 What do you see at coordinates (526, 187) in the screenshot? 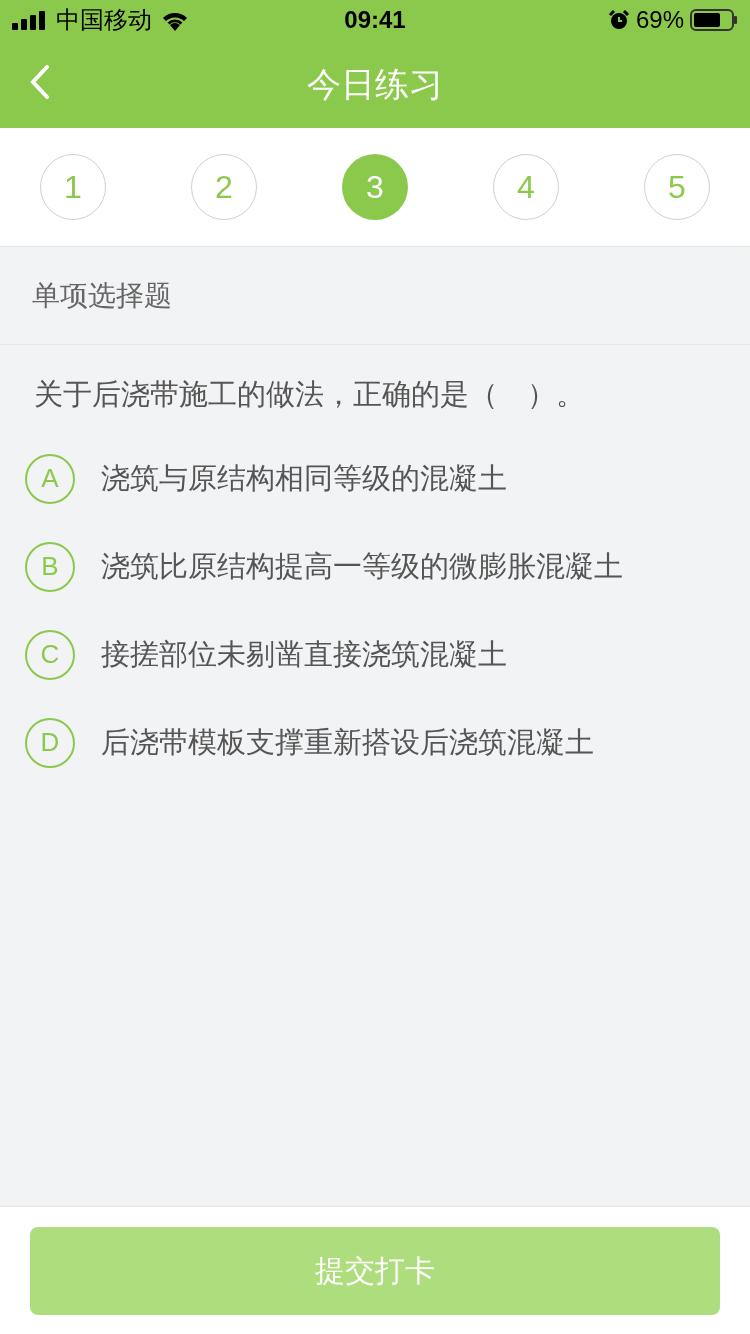
I see `question-number-tab: 4` at bounding box center [526, 187].